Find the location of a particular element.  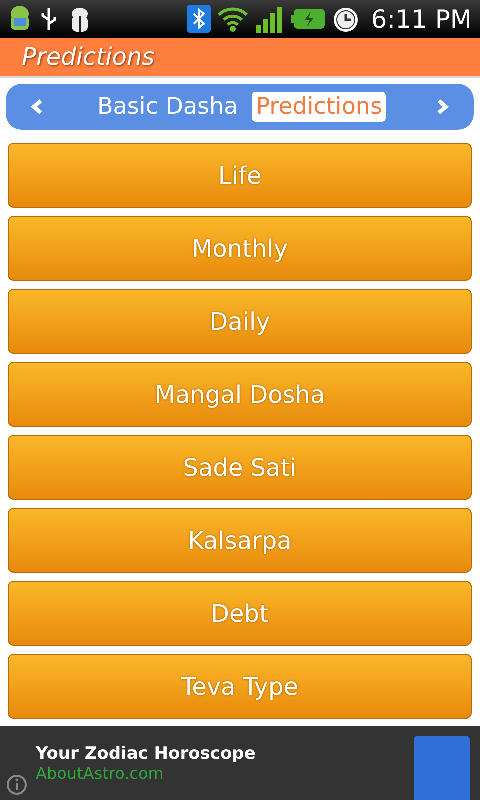

wifi-icon is located at coordinates (233, 19).